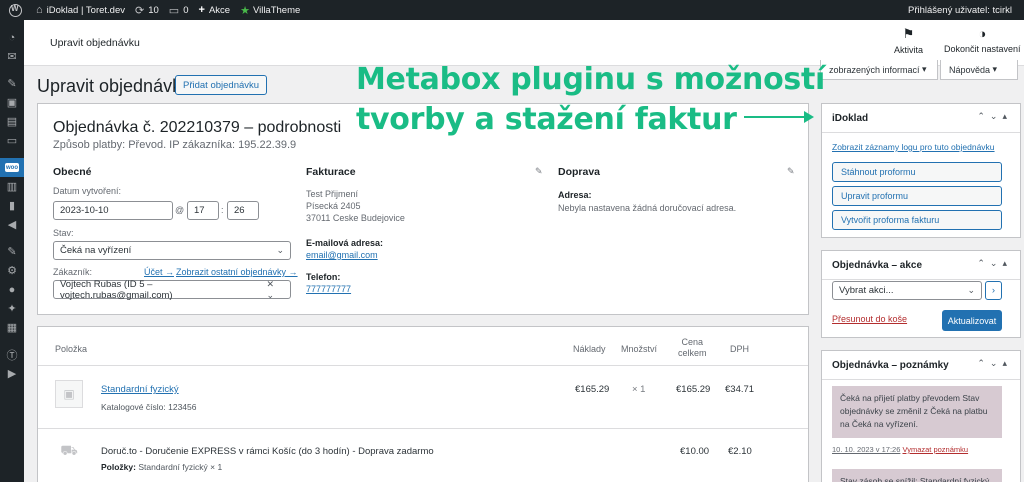 Image resolution: width=1024 pixels, height=482 pixels. What do you see at coordinates (963, 10) in the screenshot?
I see `user-account-link: Přihlášený uživatel: tcirkl` at bounding box center [963, 10].